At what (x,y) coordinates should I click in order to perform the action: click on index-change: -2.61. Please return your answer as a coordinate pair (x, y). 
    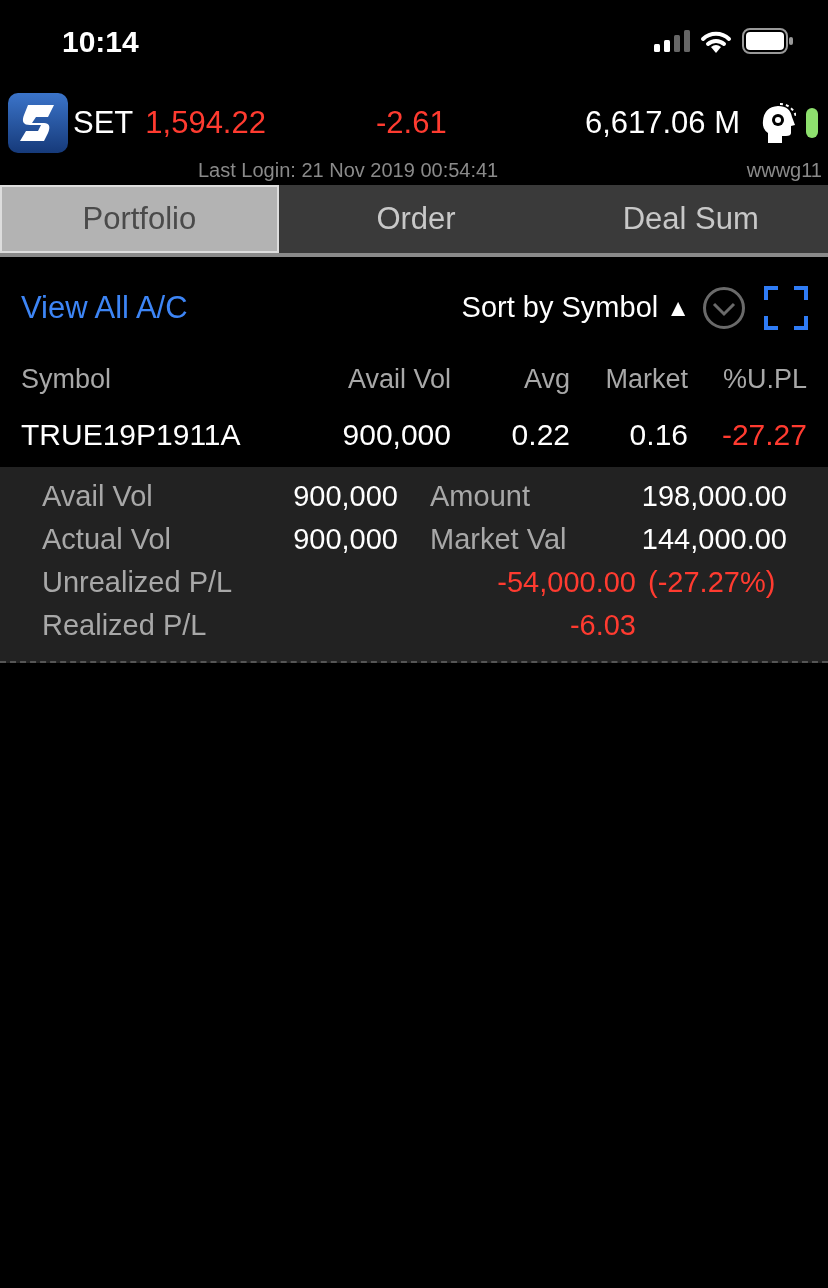
    Looking at the image, I should click on (411, 122).